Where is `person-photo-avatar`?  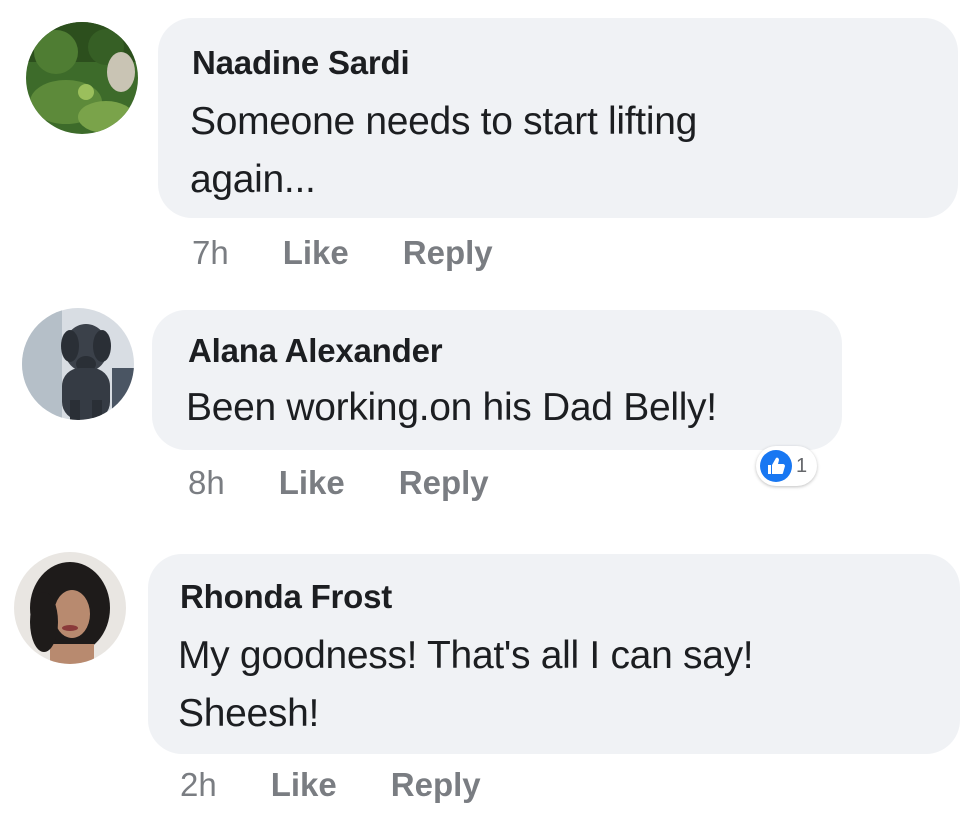
person-photo-avatar is located at coordinates (70, 608).